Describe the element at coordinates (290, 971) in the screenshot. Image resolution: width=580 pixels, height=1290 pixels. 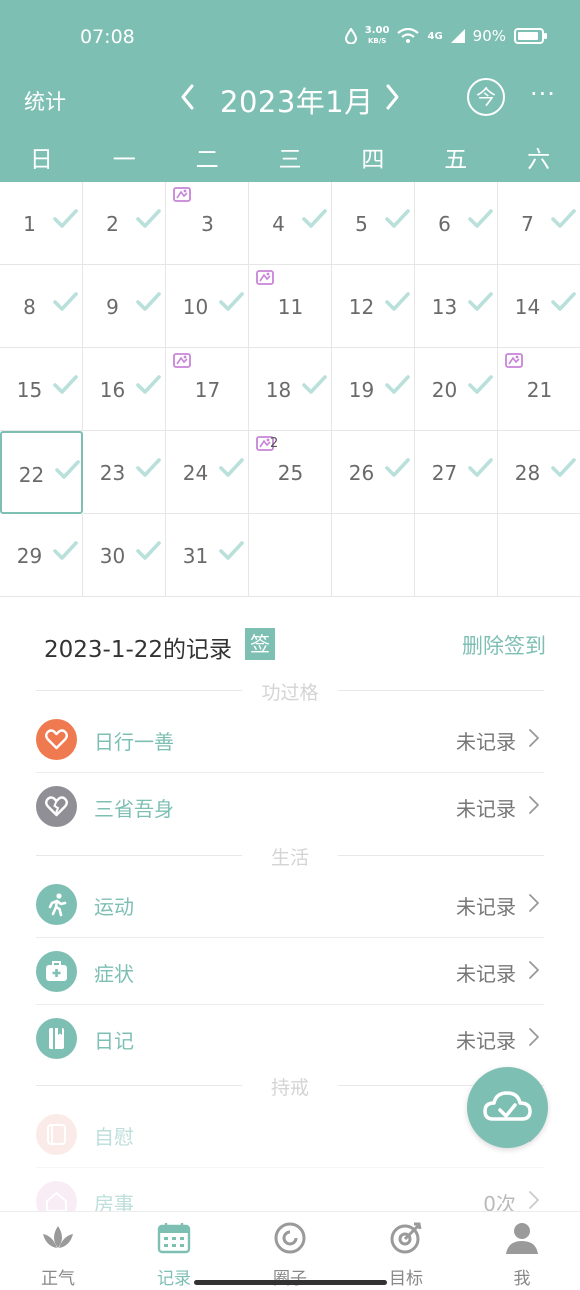
I see `record-row: 症状 未记录` at that location.